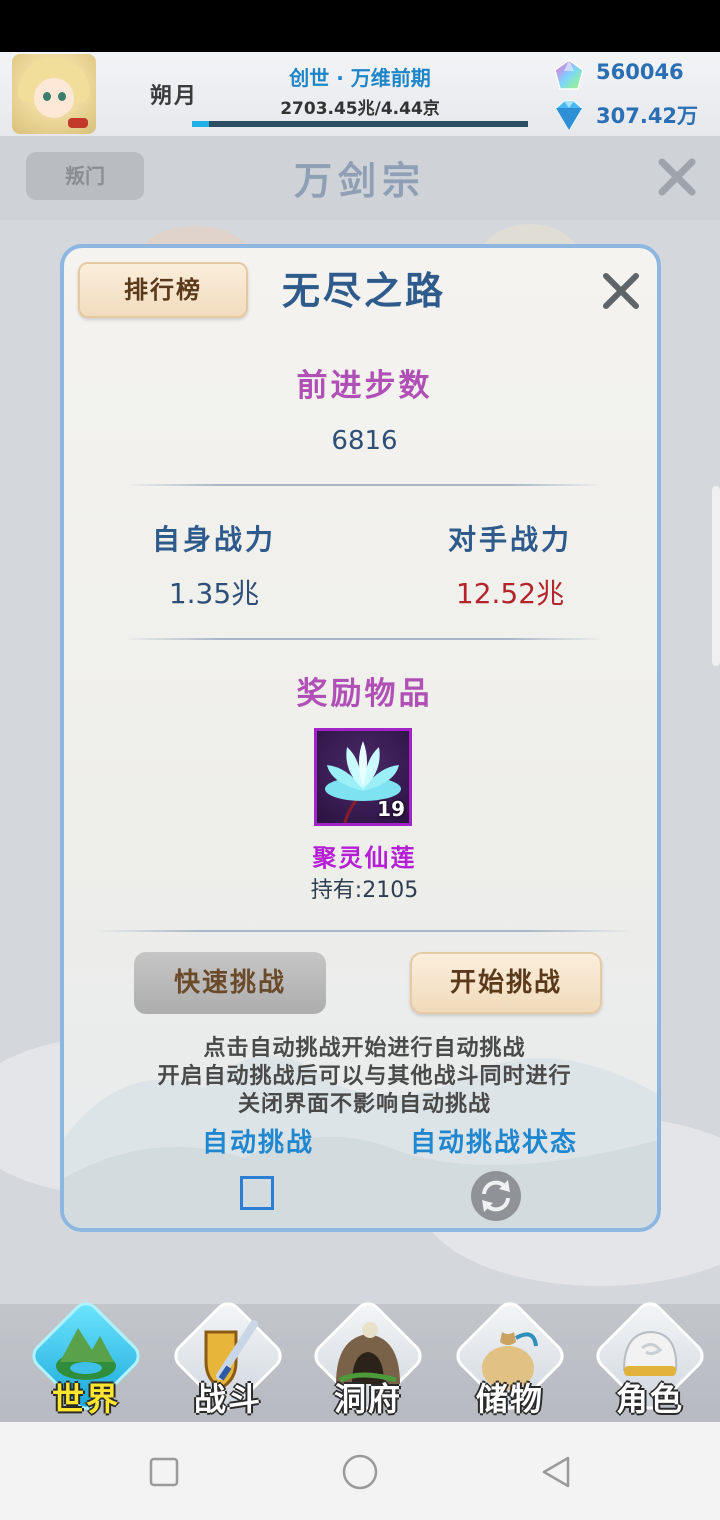 The image size is (720, 1520). I want to click on reward-title: 奖励物品, so click(364, 694).